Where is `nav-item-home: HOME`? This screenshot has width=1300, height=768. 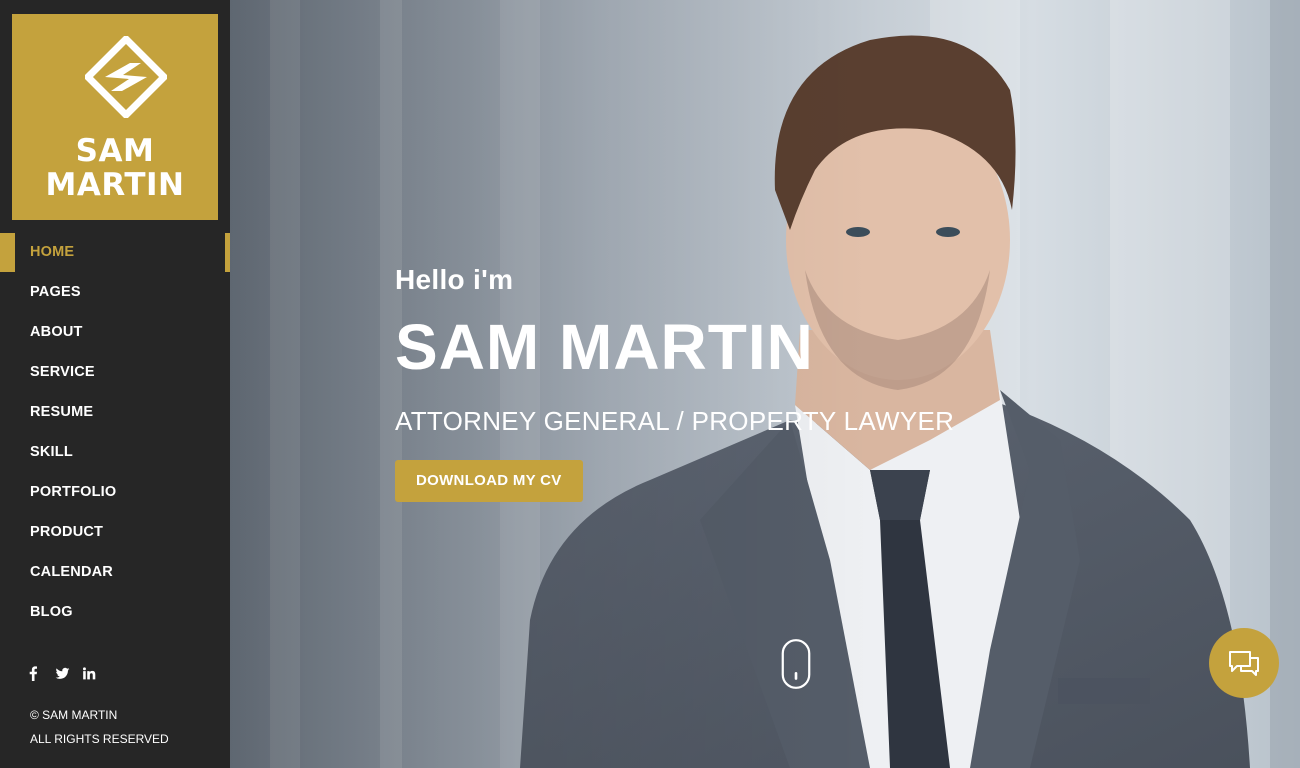 nav-item-home: HOME is located at coordinates (115, 252).